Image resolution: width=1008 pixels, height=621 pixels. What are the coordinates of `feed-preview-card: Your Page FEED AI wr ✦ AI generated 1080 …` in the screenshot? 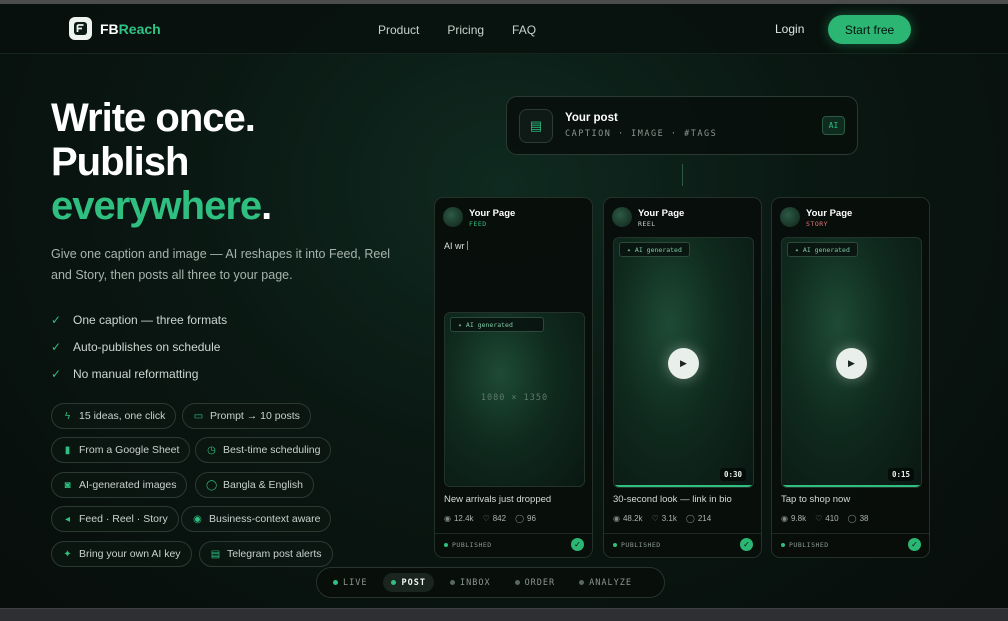 It's located at (513, 377).